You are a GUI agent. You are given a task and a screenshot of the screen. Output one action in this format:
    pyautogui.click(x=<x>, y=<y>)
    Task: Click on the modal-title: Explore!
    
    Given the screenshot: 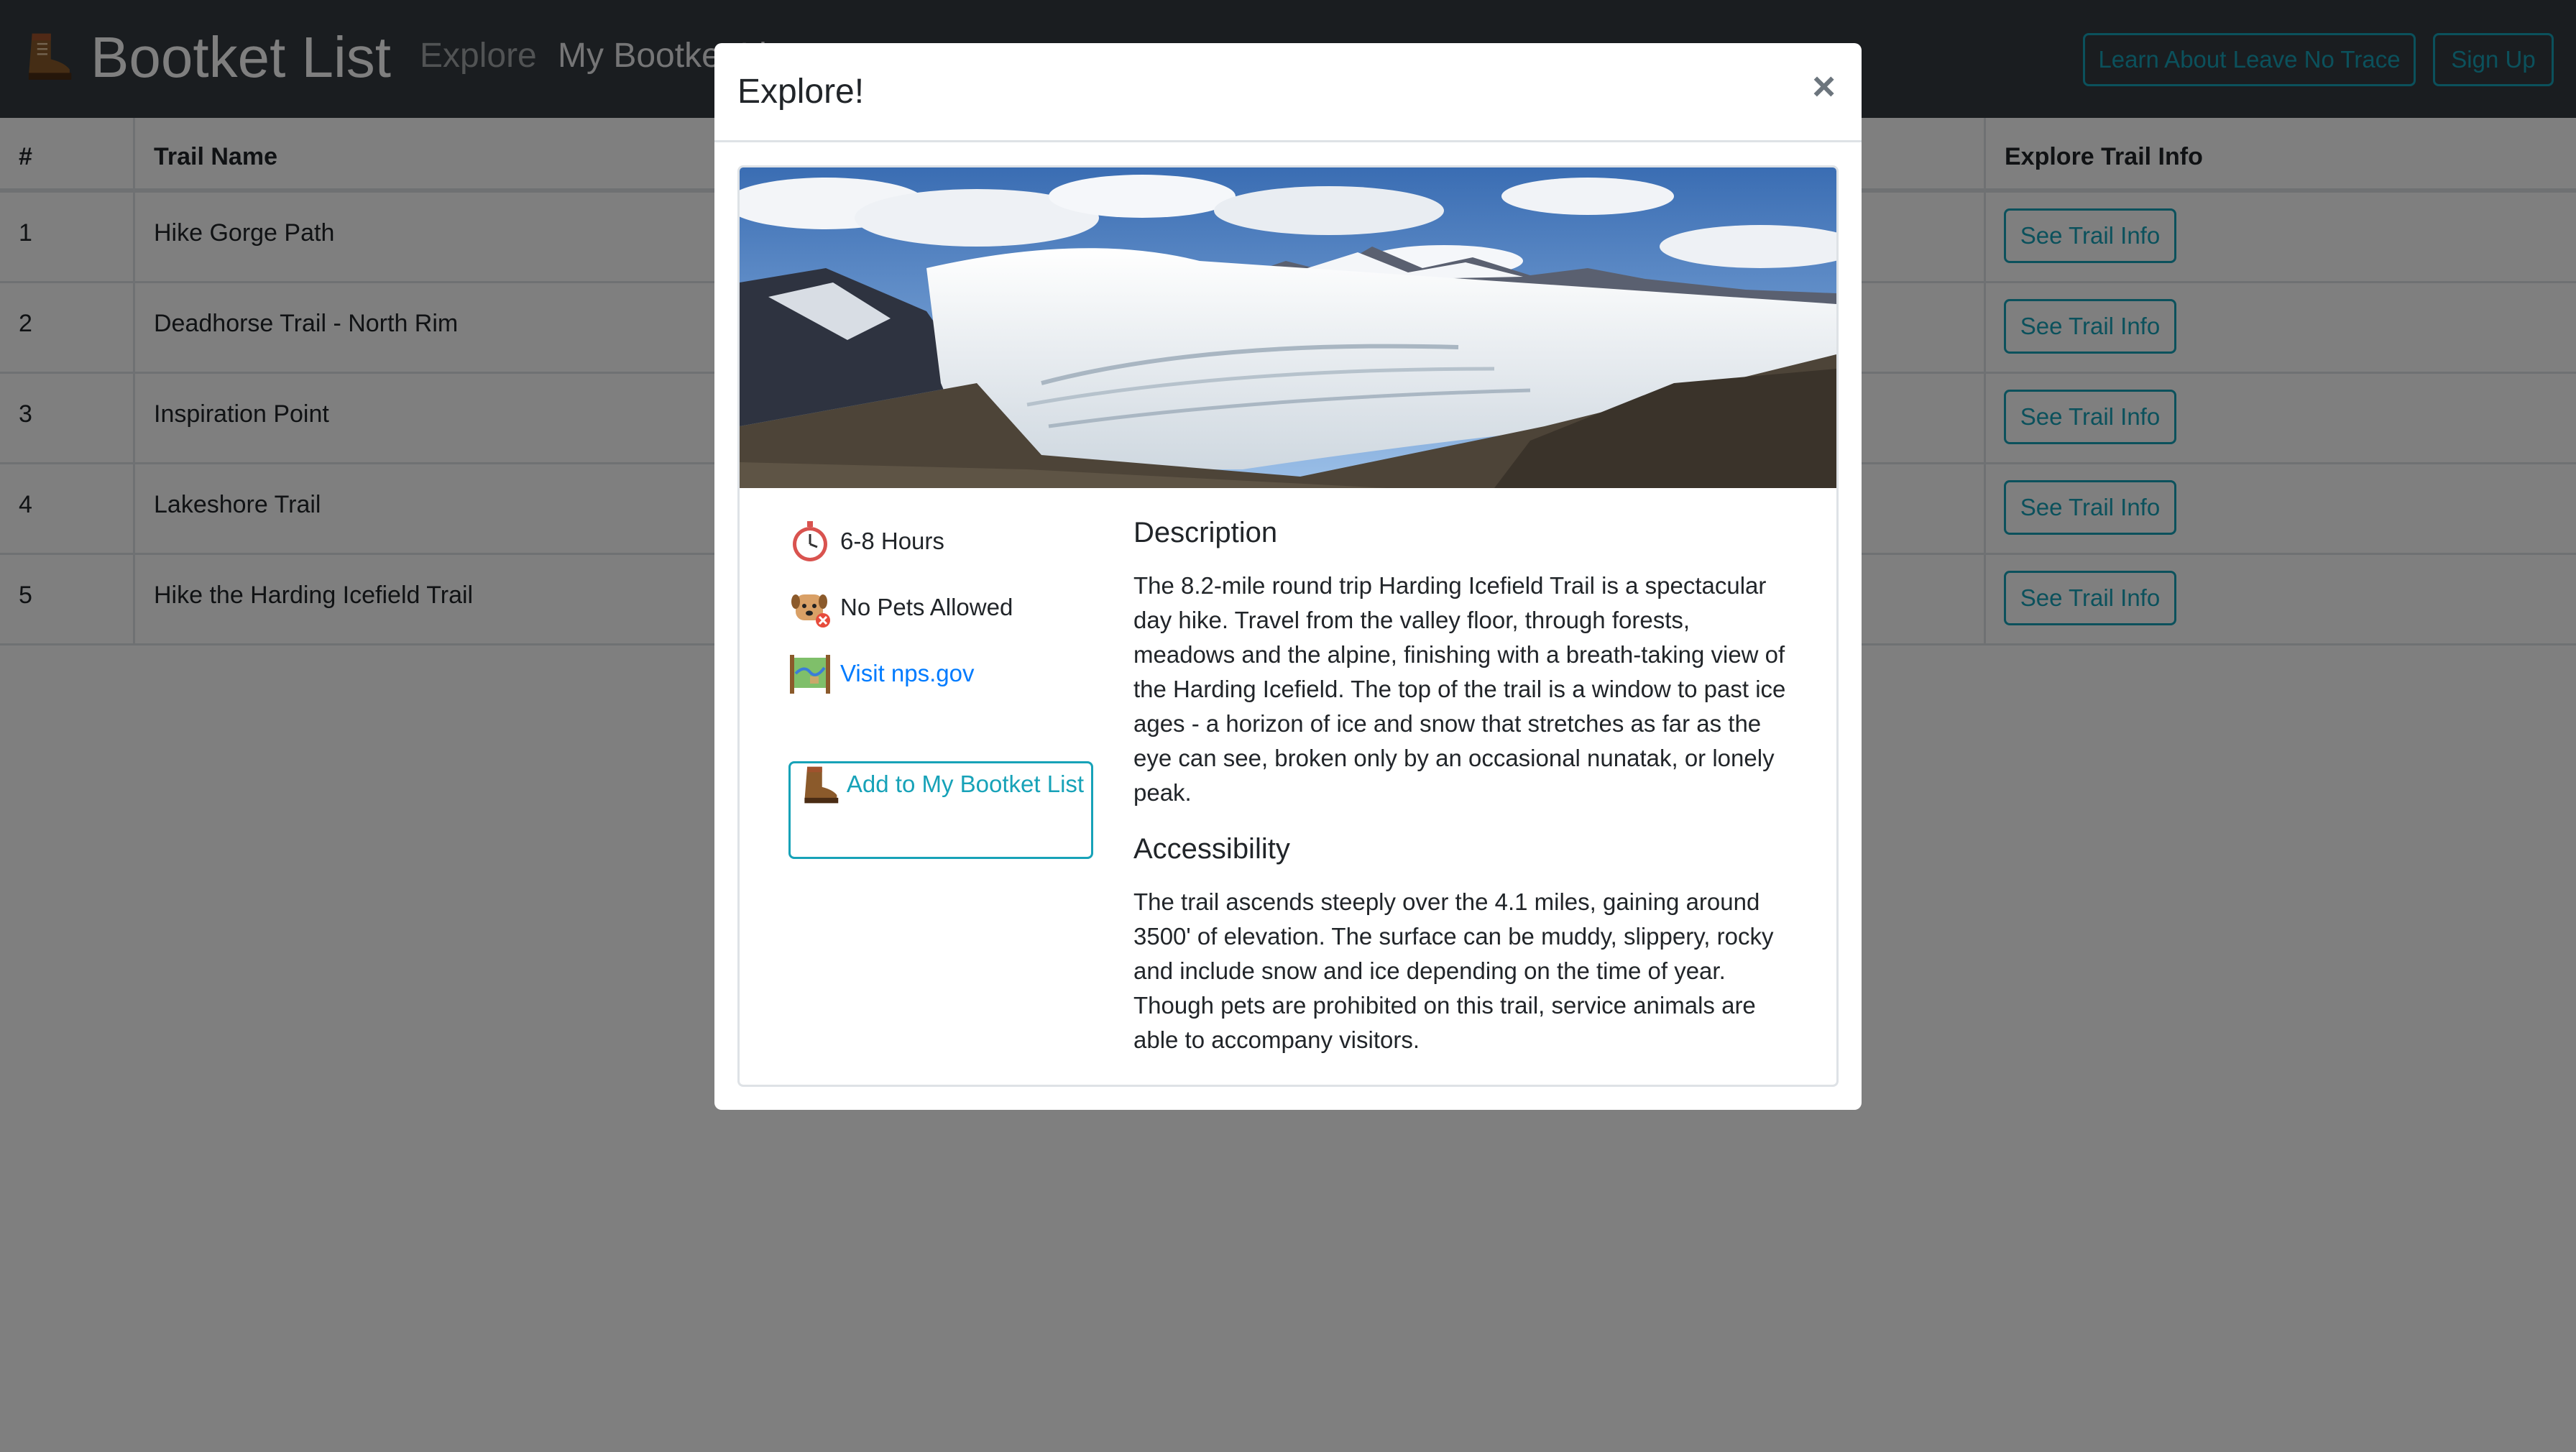 What is the action you would take?
    pyautogui.click(x=801, y=92)
    